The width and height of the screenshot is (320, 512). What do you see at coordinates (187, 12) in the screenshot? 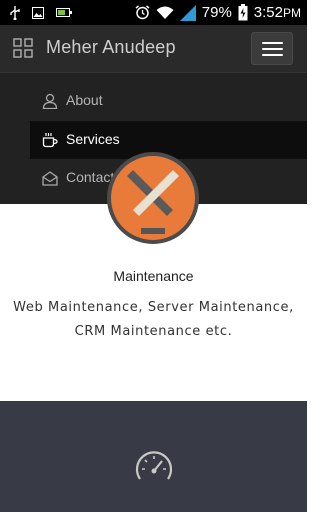
I see `signal-icon` at bounding box center [187, 12].